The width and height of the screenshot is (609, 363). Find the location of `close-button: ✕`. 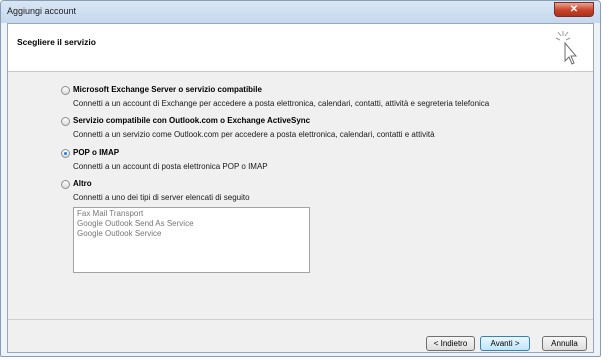

close-button: ✕ is located at coordinates (574, 9).